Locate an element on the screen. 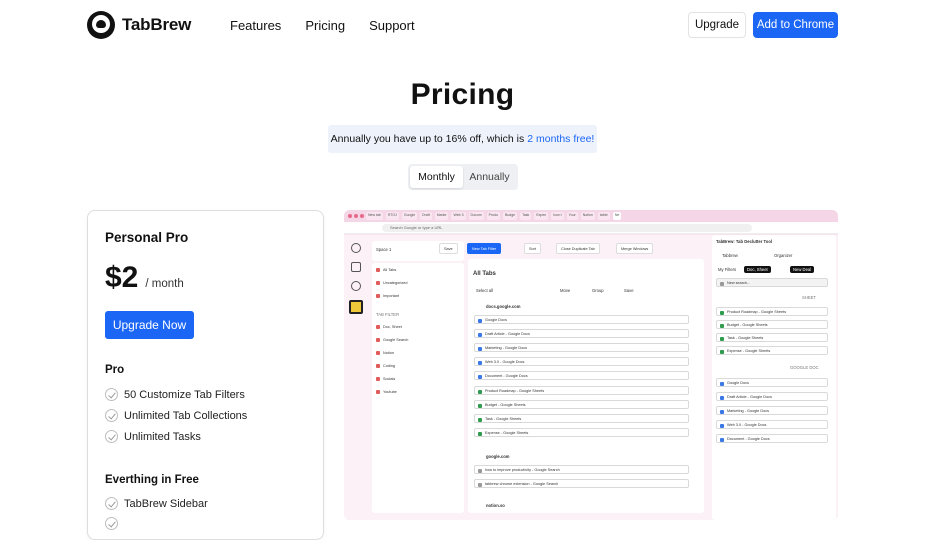  feature-item: Unlimited Tab Collections is located at coordinates (176, 415).